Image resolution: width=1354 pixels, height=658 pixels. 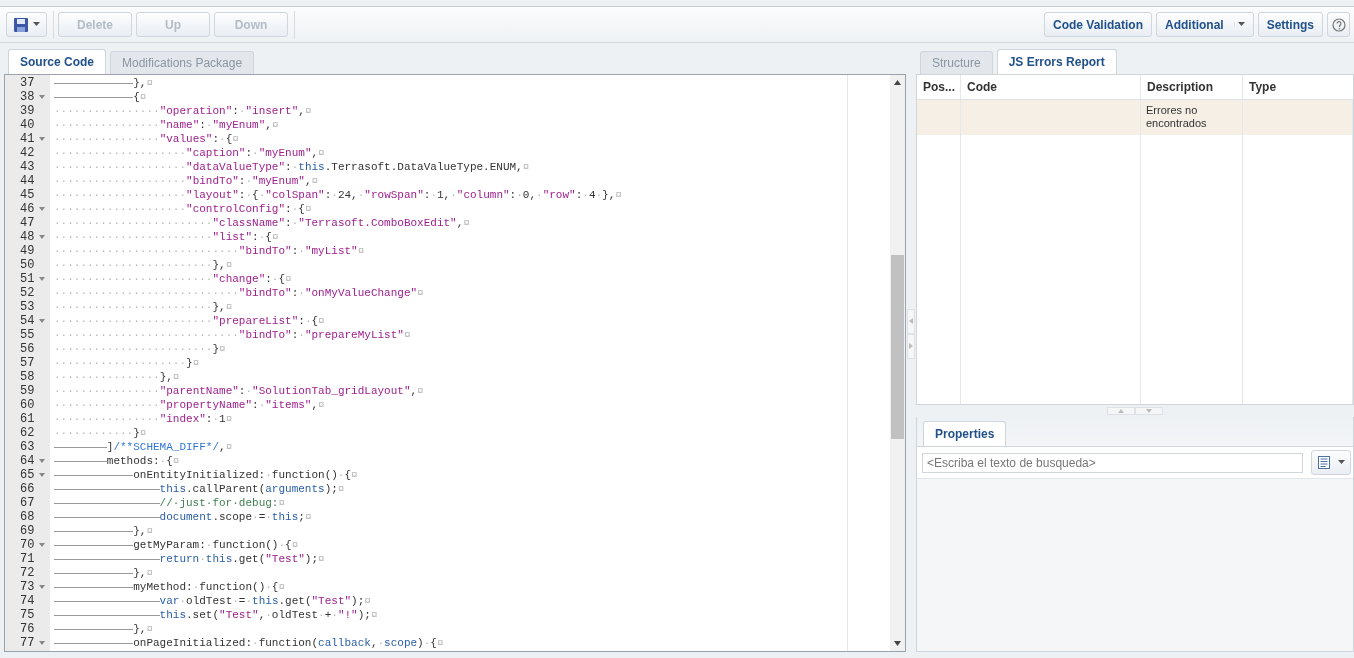 I want to click on toolbar-button: Settings, so click(x=1290, y=24).